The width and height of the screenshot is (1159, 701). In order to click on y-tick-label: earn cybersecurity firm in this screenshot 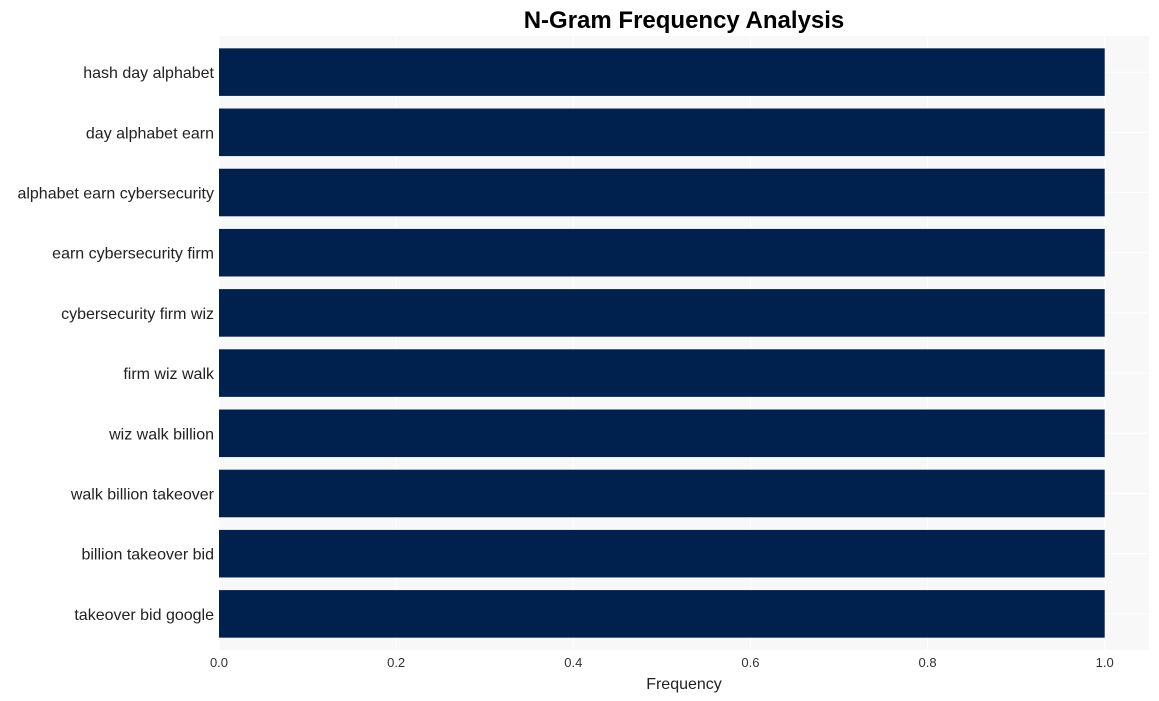, I will do `click(133, 254)`.